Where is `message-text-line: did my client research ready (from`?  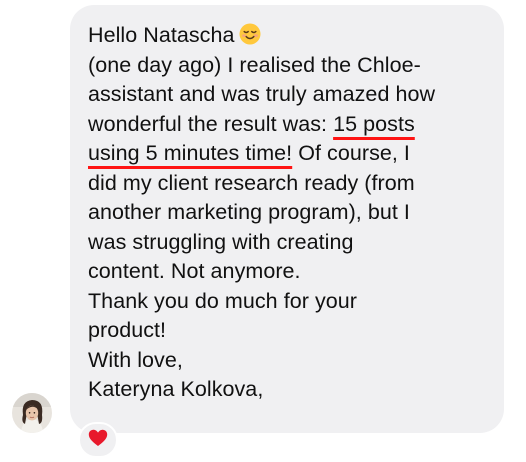 message-text-line: did my client research ready (from is located at coordinates (251, 182).